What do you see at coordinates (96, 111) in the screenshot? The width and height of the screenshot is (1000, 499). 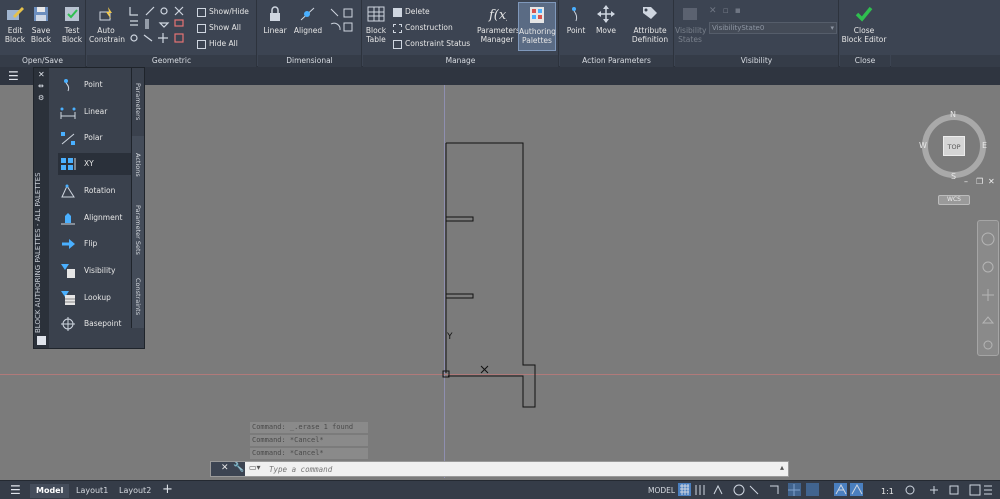 I see `palette-item-label: Linear` at bounding box center [96, 111].